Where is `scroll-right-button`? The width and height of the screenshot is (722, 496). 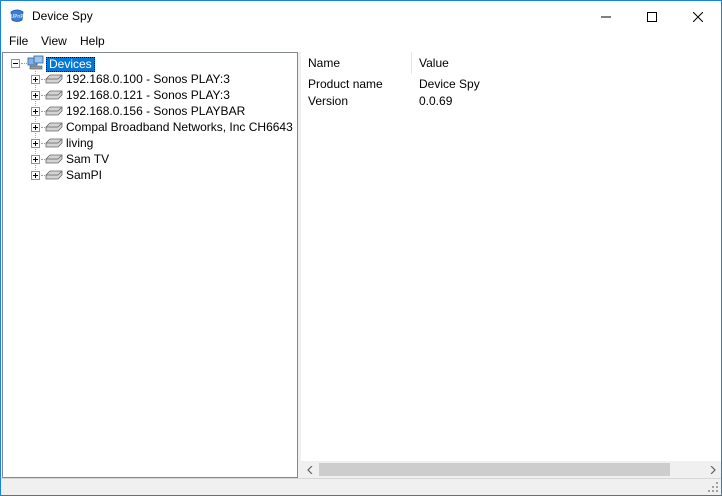 scroll-right-button is located at coordinates (712, 469).